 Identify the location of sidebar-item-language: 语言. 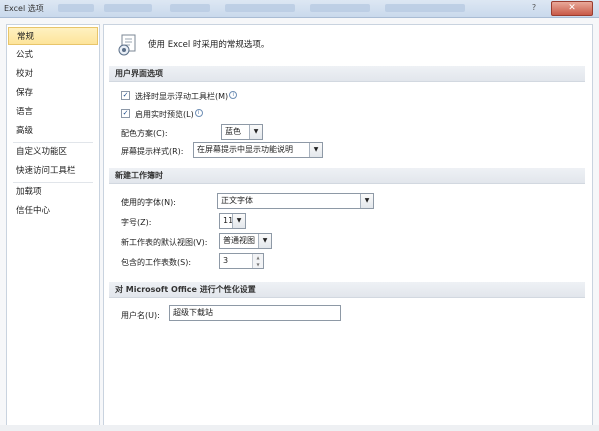
(53, 112).